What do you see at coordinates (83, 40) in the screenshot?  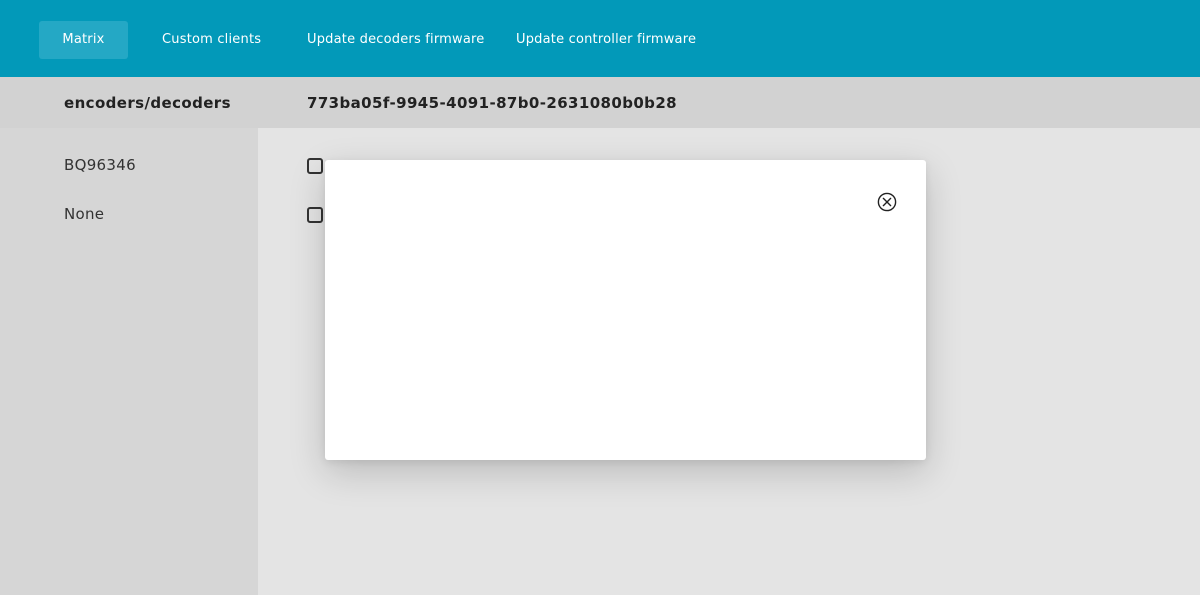 I see `nav-tab-matrix: Matrix` at bounding box center [83, 40].